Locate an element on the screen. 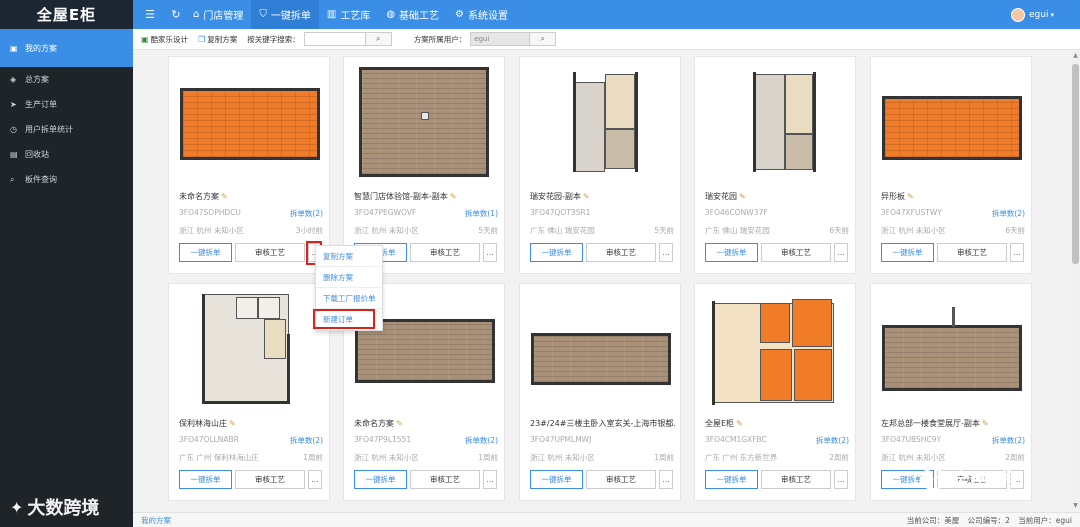 This screenshot has width=1080, height=527. nav-one-click-split: ⛉ 一键拆单 is located at coordinates (285, 14).